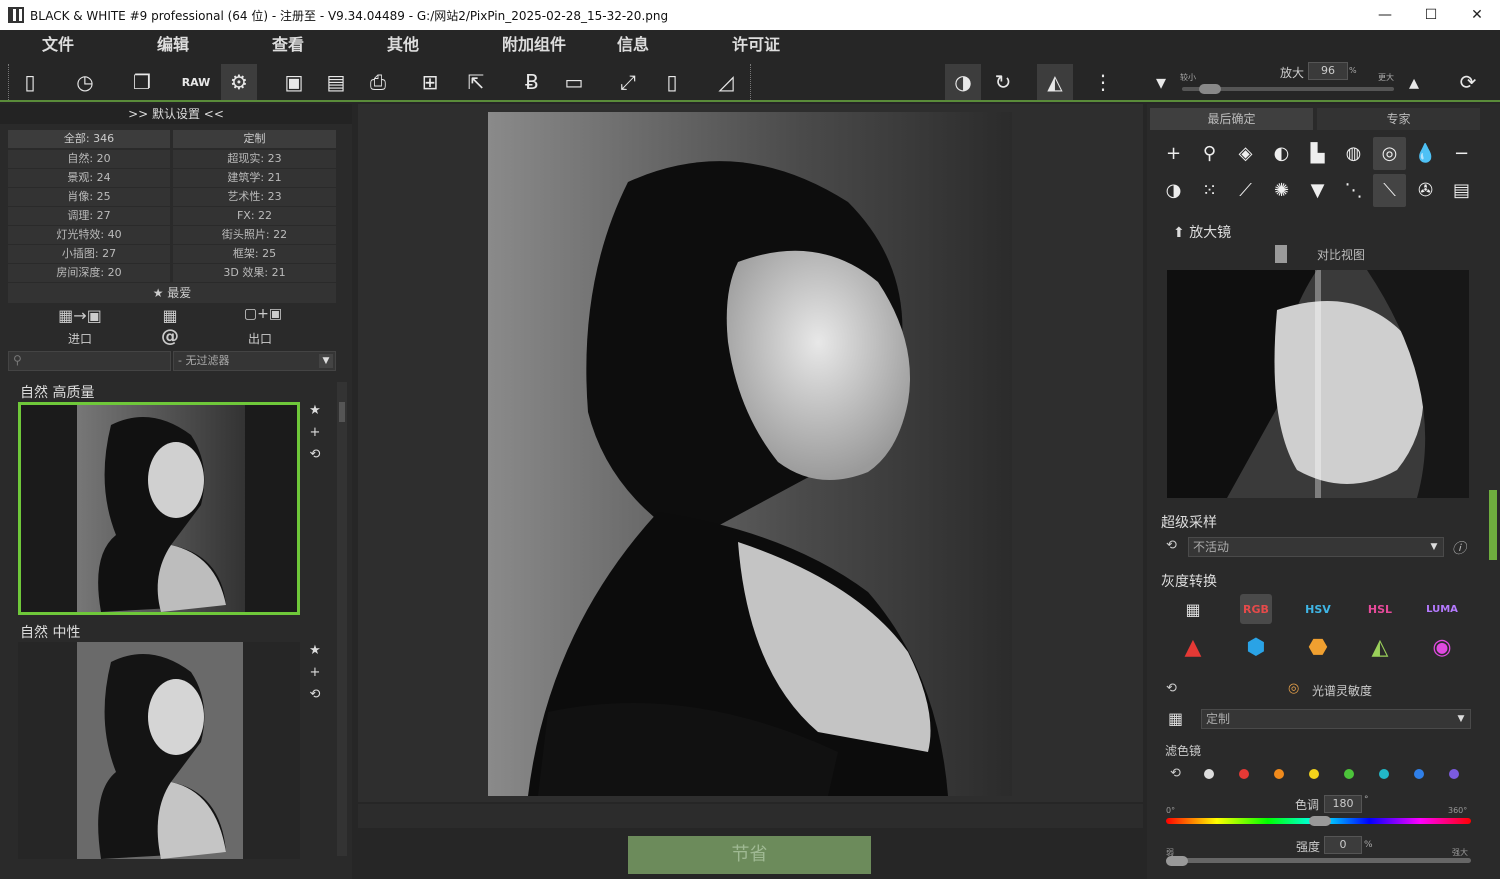 This screenshot has height=879, width=1500. Describe the element at coordinates (1193, 647) in the screenshot. I see `triangle-icon: ▲` at that location.